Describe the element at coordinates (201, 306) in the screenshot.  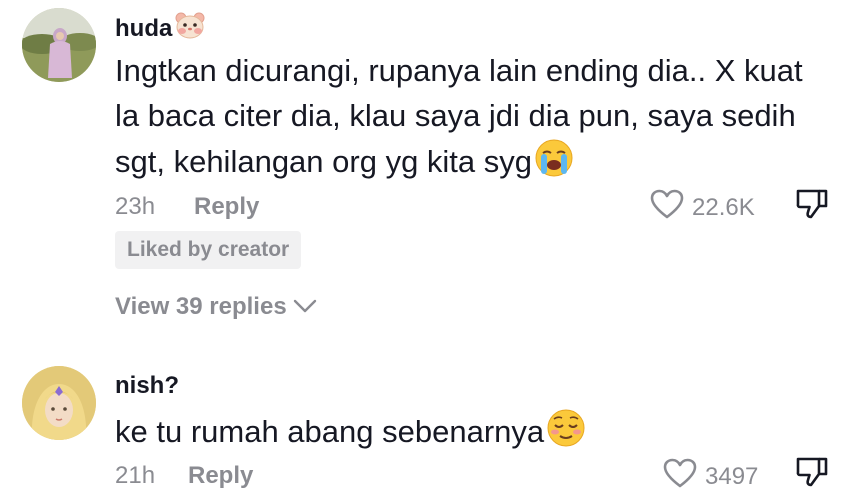
I see `view-replies-label: View 39 replies` at that location.